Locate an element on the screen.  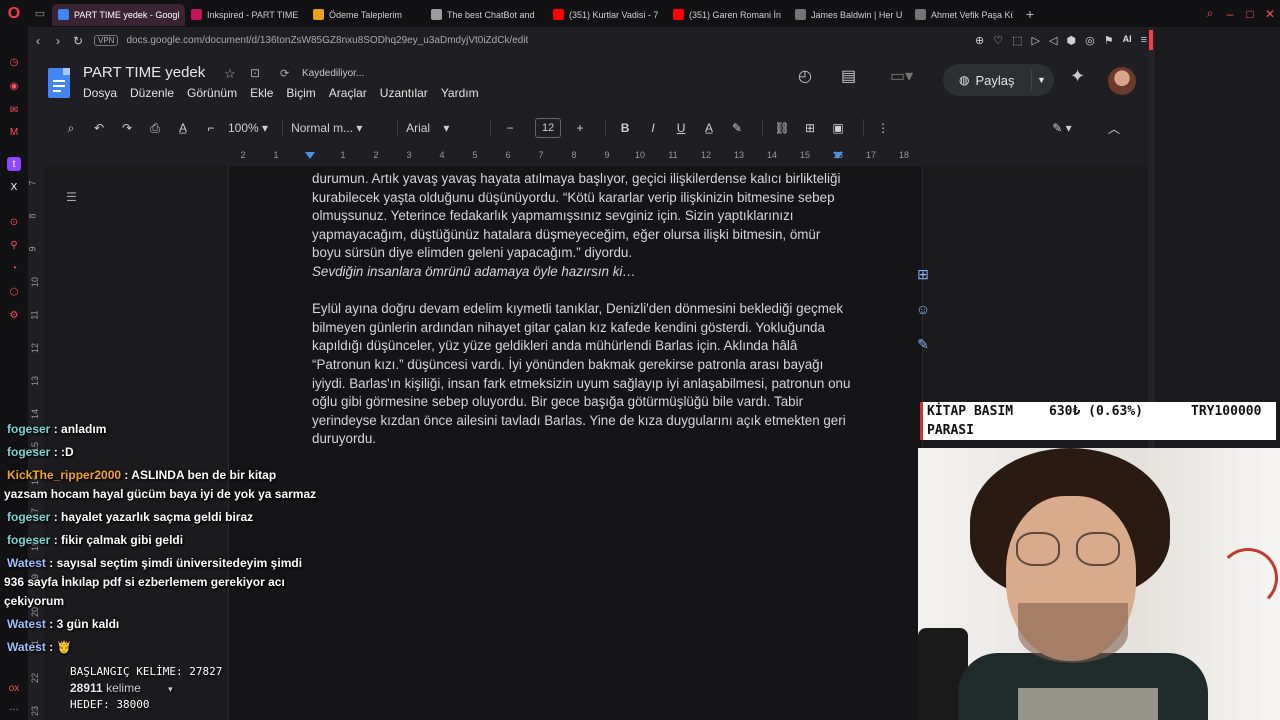
italic-icon: I is located at coordinates (653, 128).